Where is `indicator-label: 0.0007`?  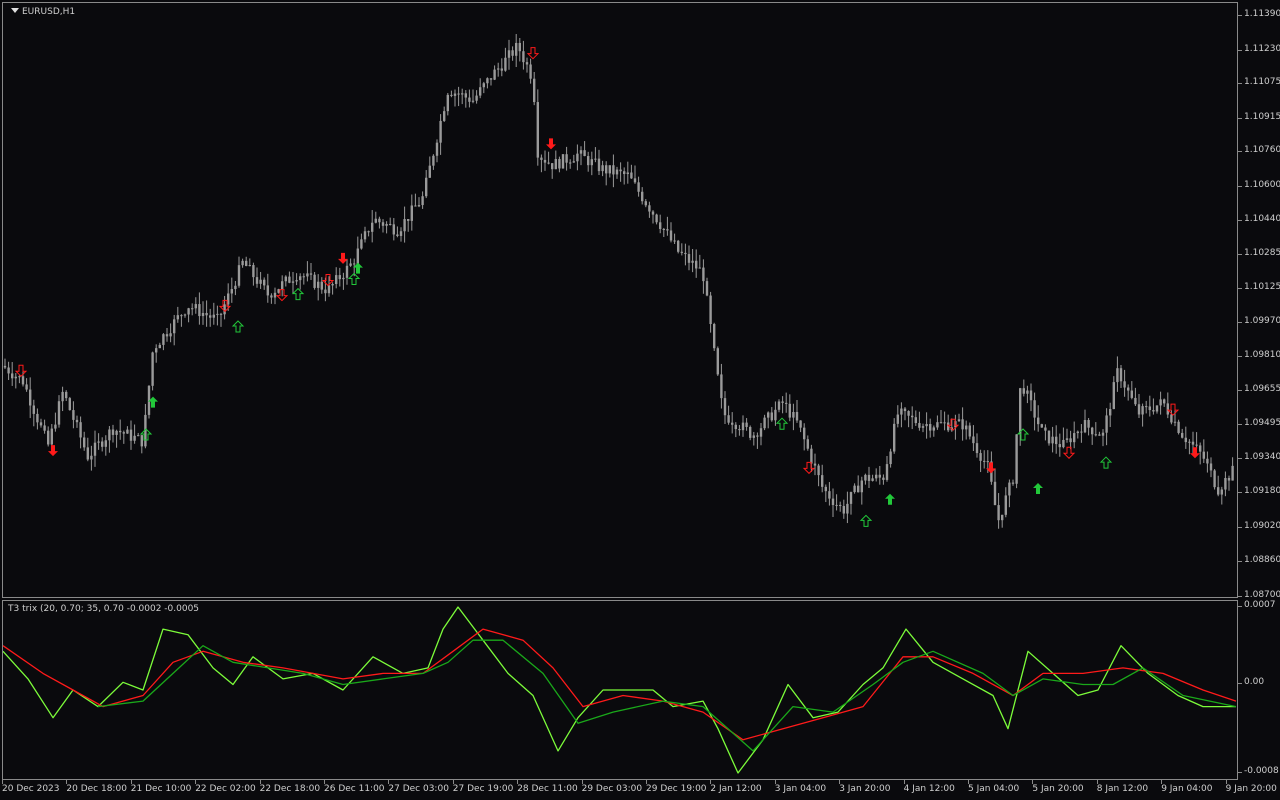
indicator-label: 0.0007 is located at coordinates (1260, 605).